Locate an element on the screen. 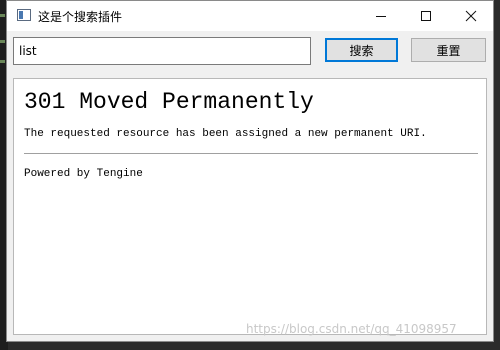 The width and height of the screenshot is (500, 350). reset-button: 重置 is located at coordinates (448, 50).